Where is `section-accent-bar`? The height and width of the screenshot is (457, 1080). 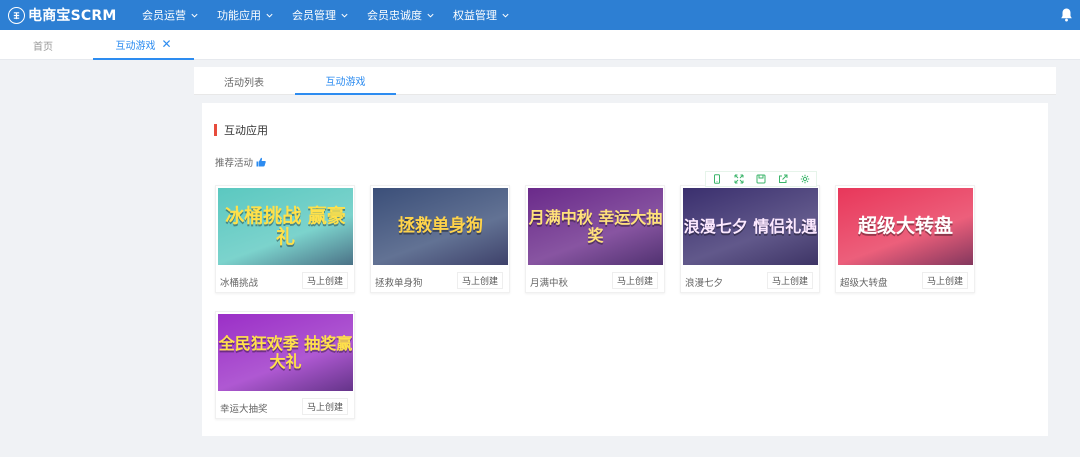
section-accent-bar is located at coordinates (215, 130).